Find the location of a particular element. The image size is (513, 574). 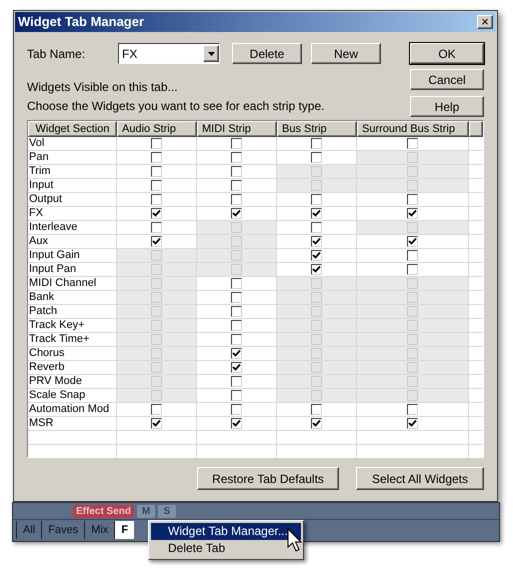

widget-name-cell: Trim is located at coordinates (72, 171).